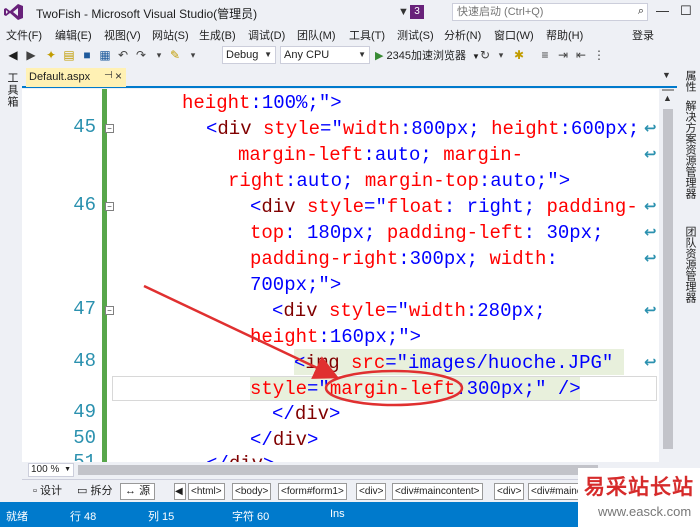 The image size is (700, 527). What do you see at coordinates (266, 35) in the screenshot?
I see `menu-debug: 调试(D)` at bounding box center [266, 35].